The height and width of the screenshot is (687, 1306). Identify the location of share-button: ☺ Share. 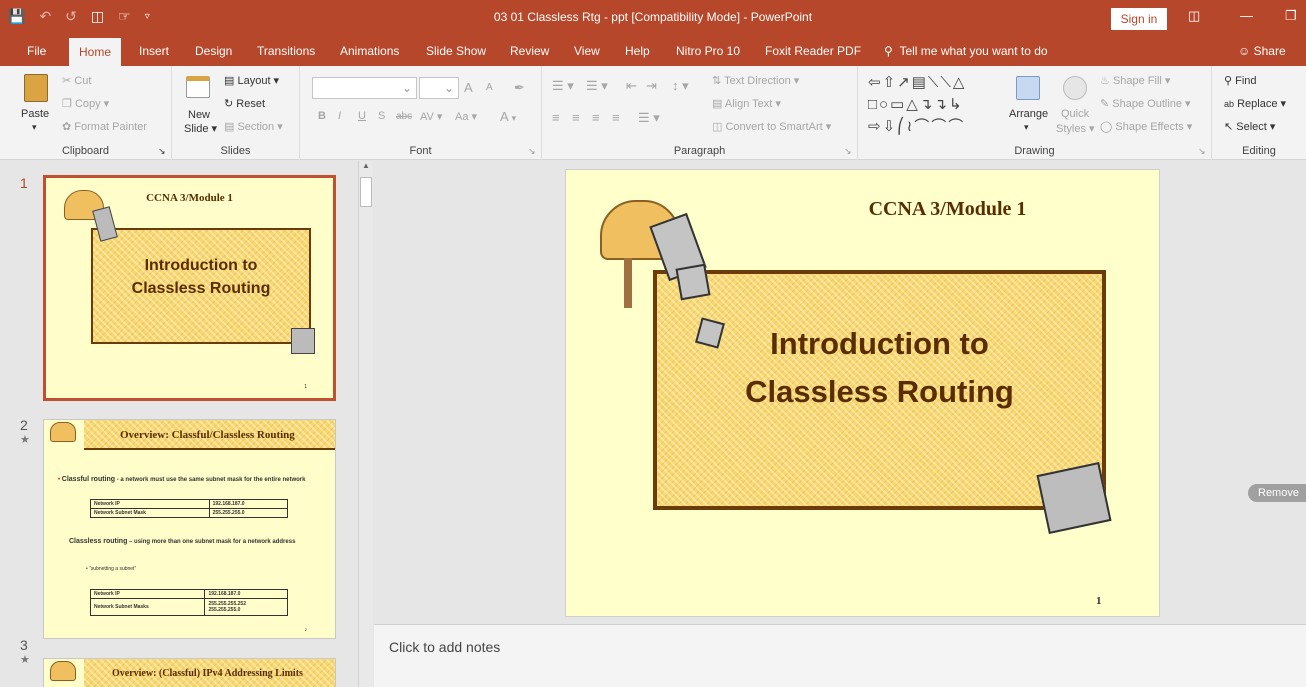
(1262, 51).